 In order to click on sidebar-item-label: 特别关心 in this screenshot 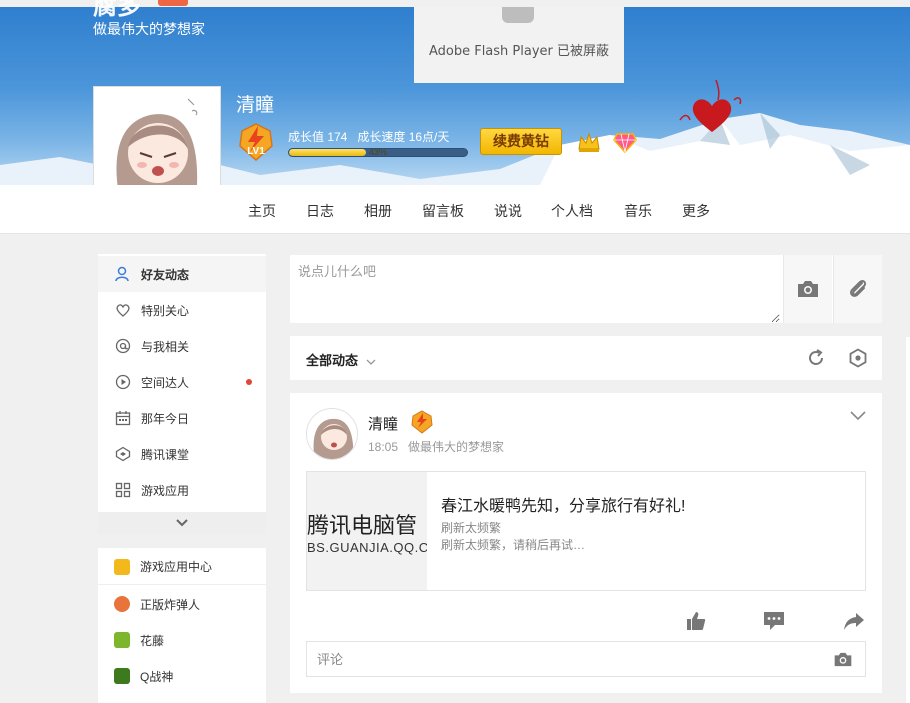, I will do `click(165, 310)`.